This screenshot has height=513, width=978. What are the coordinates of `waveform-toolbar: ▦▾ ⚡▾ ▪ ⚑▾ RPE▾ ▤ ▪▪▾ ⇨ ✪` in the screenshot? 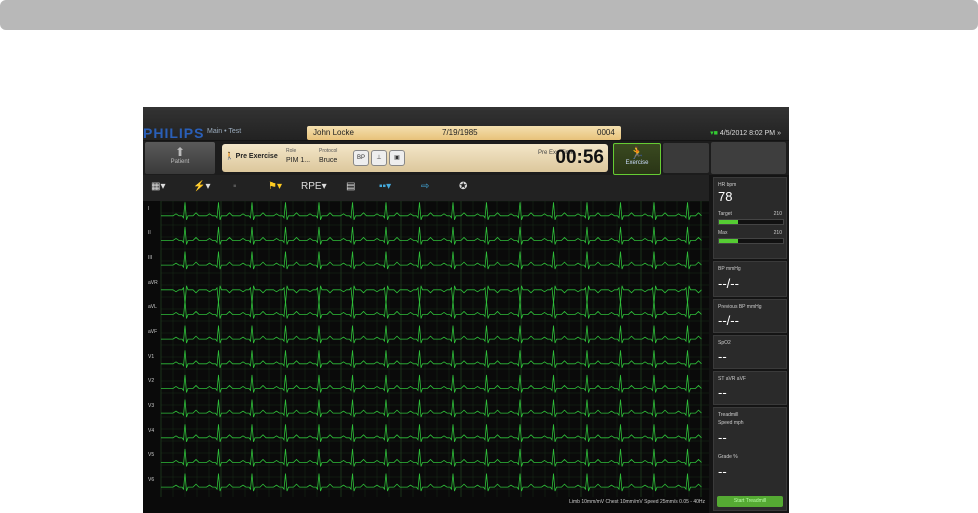 It's located at (426, 188).